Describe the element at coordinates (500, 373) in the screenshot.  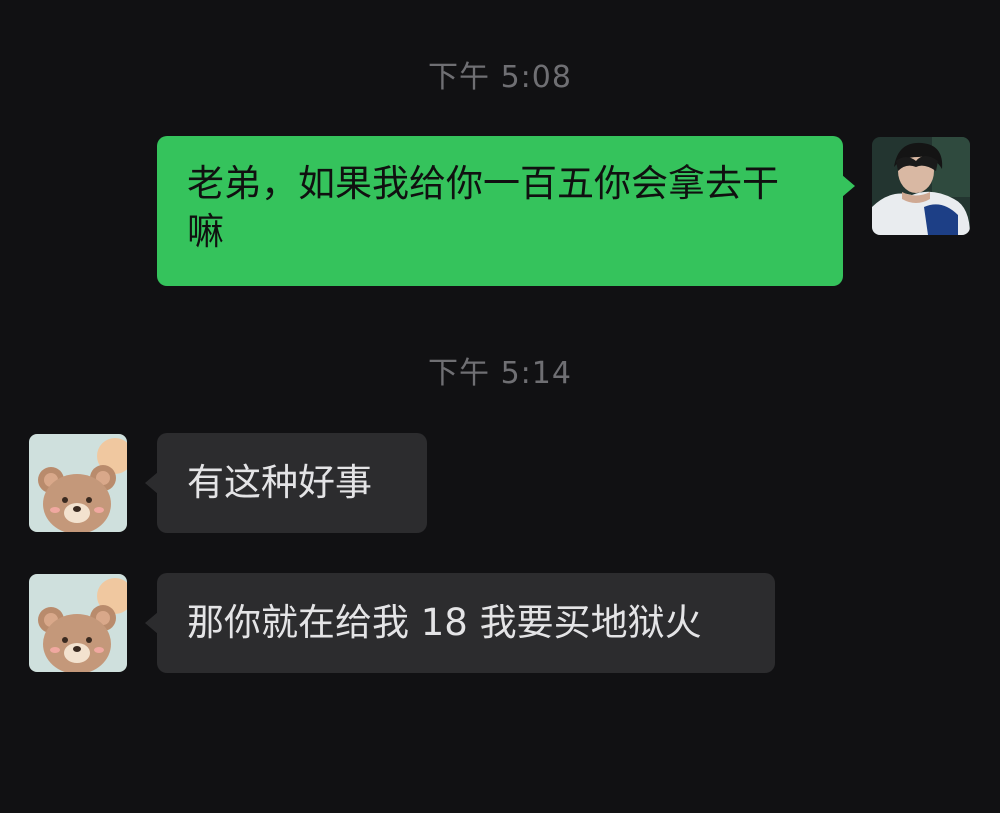
I see `timestamp: 下午 5:14` at that location.